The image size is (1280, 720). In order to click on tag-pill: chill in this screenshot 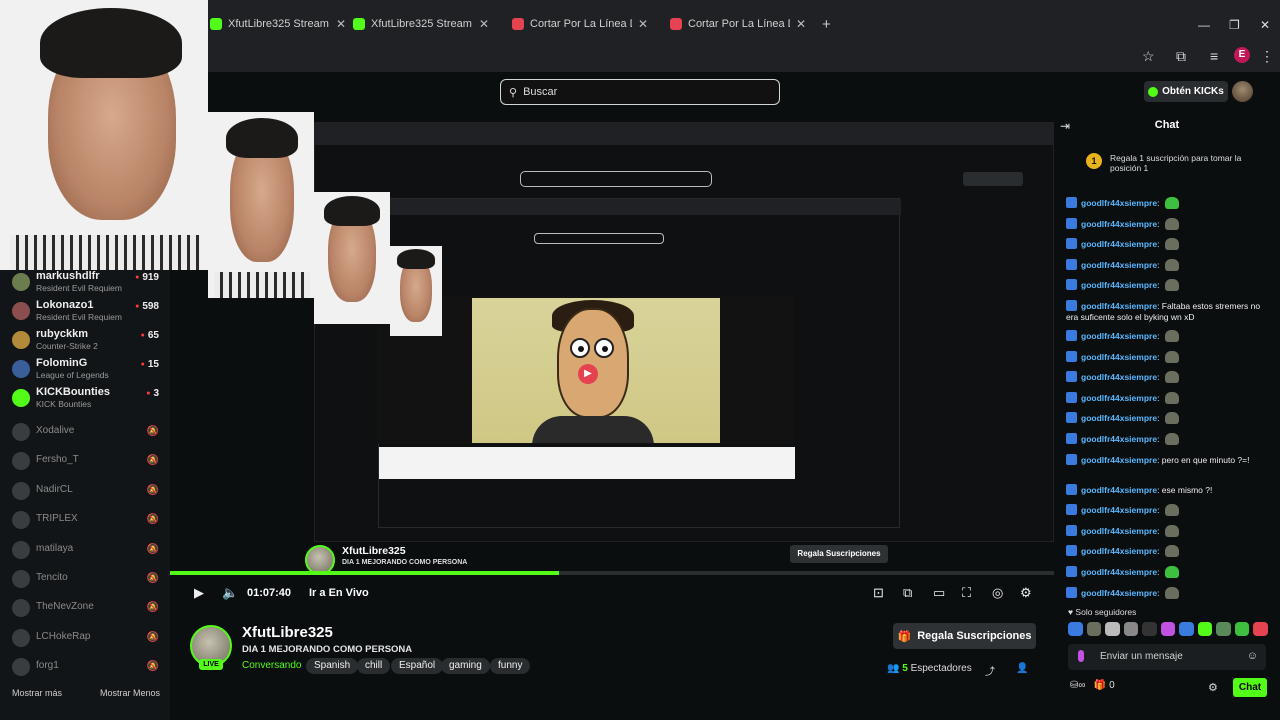, I will do `click(374, 666)`.